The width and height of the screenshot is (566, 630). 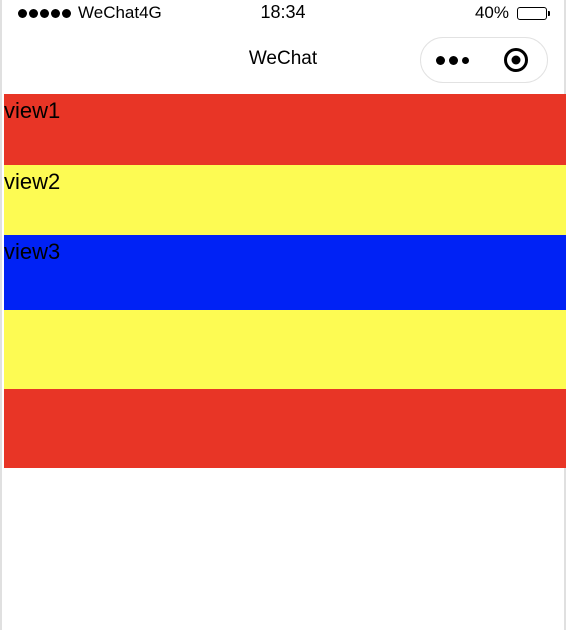 What do you see at coordinates (32, 251) in the screenshot?
I see `view-label-3: view3` at bounding box center [32, 251].